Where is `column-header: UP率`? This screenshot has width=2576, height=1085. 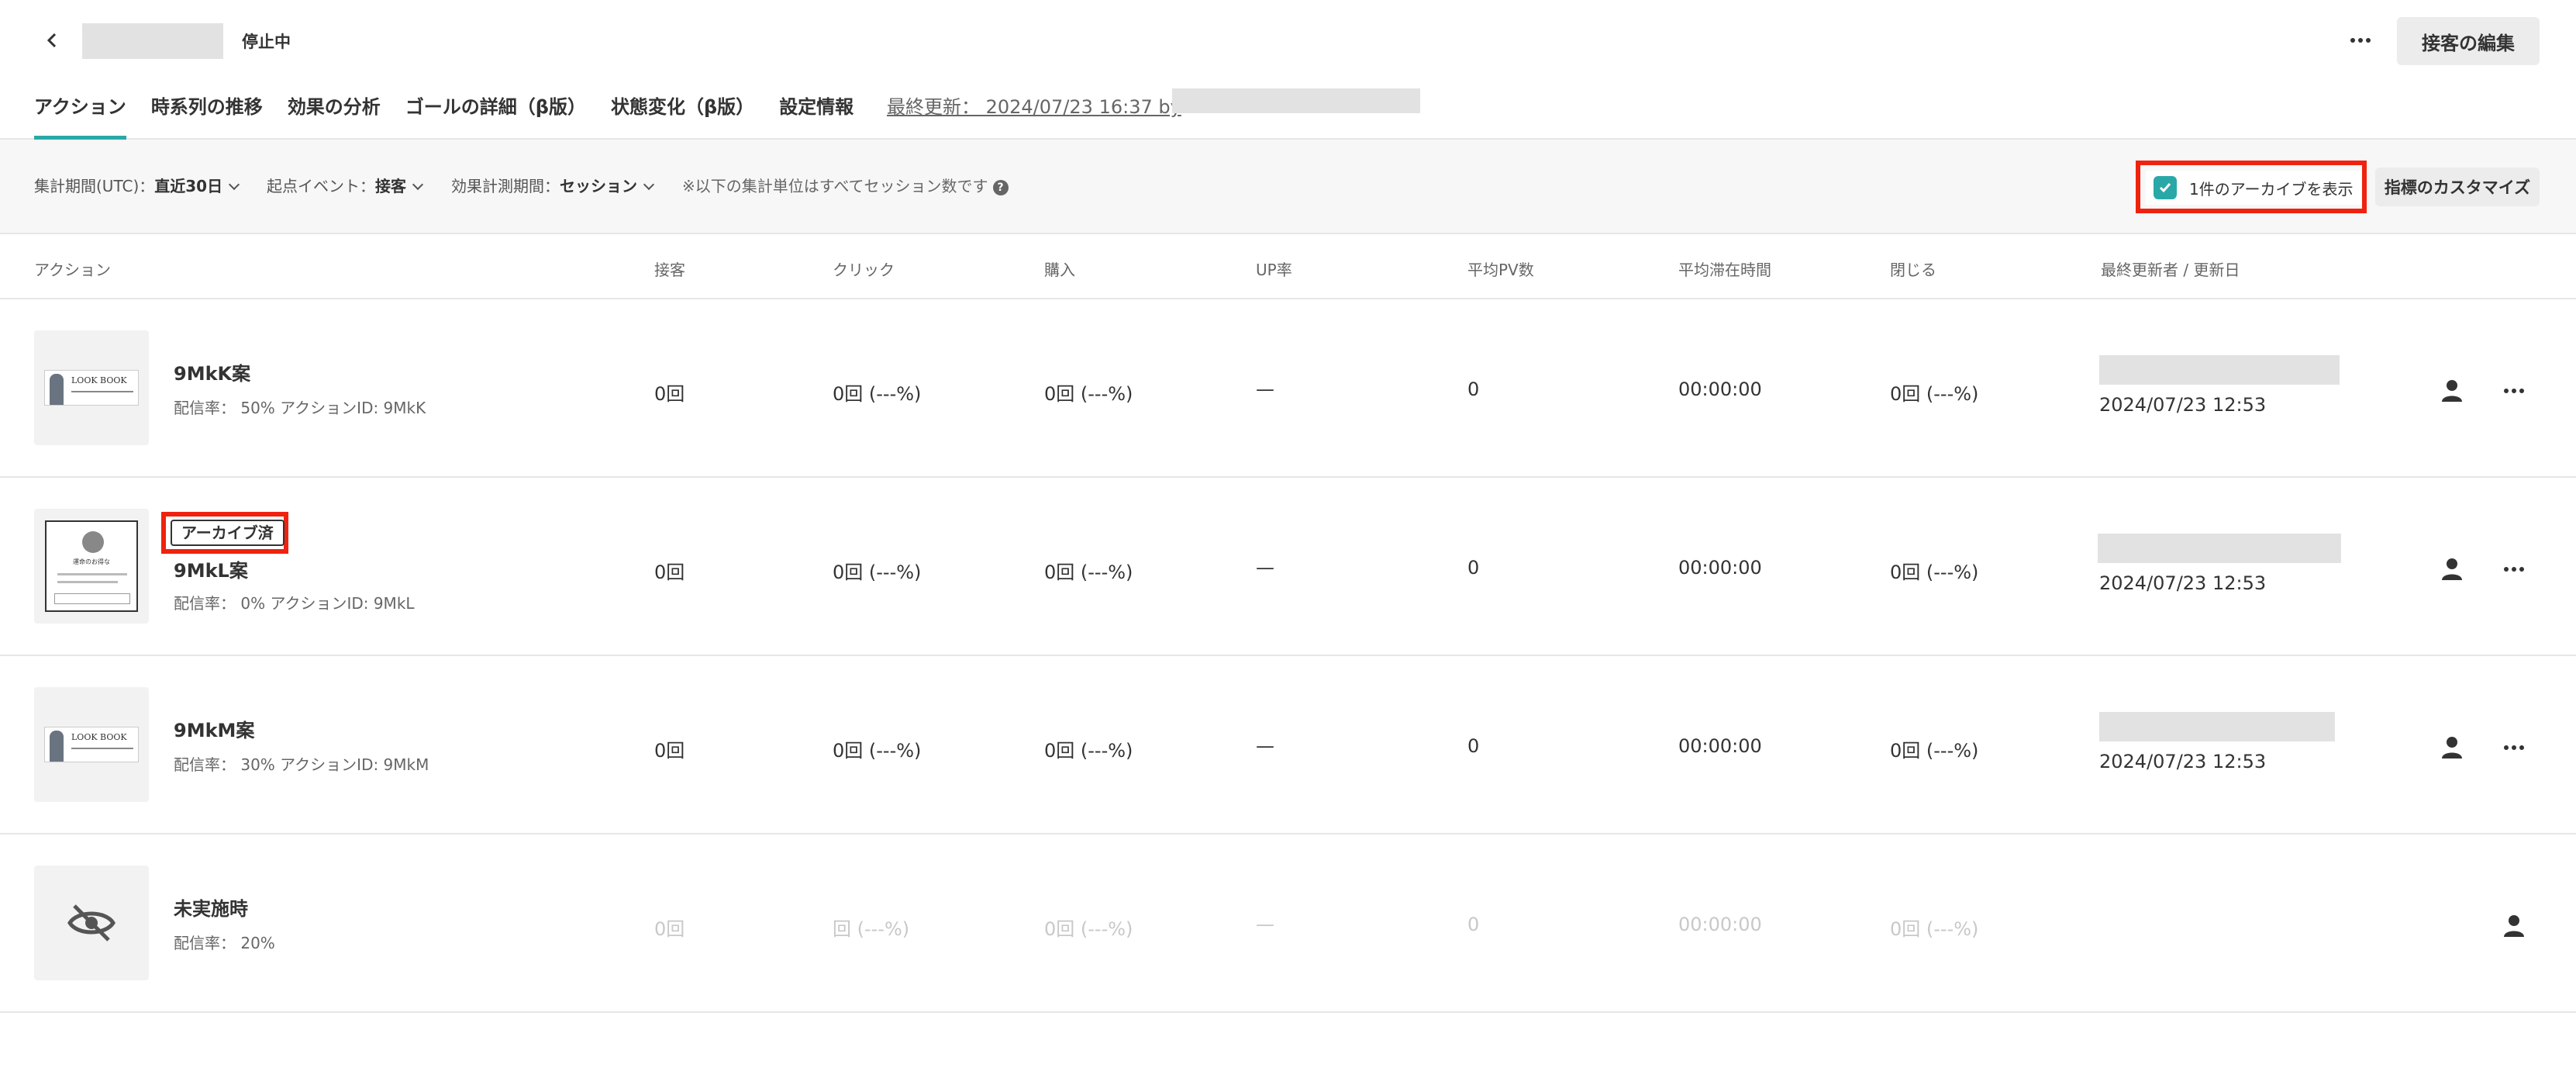 column-header: UP率 is located at coordinates (1274, 270).